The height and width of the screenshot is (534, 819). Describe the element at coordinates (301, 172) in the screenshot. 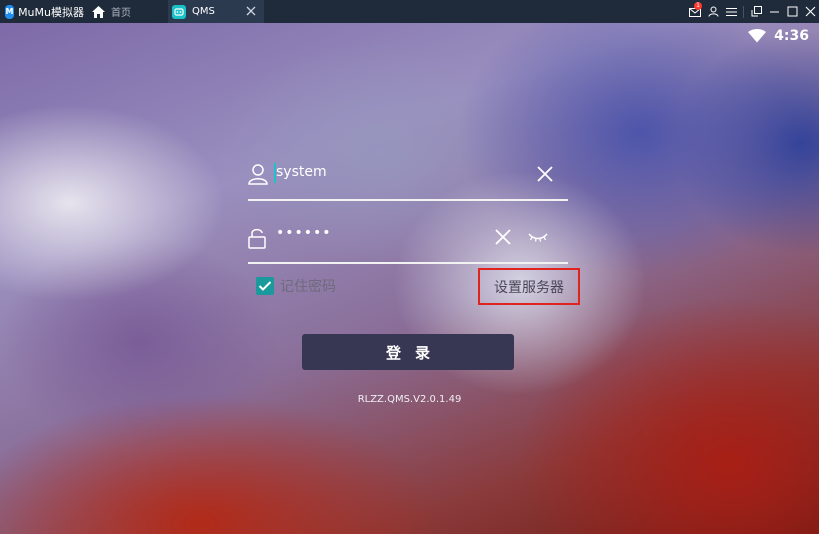

I see `username-input: system` at that location.